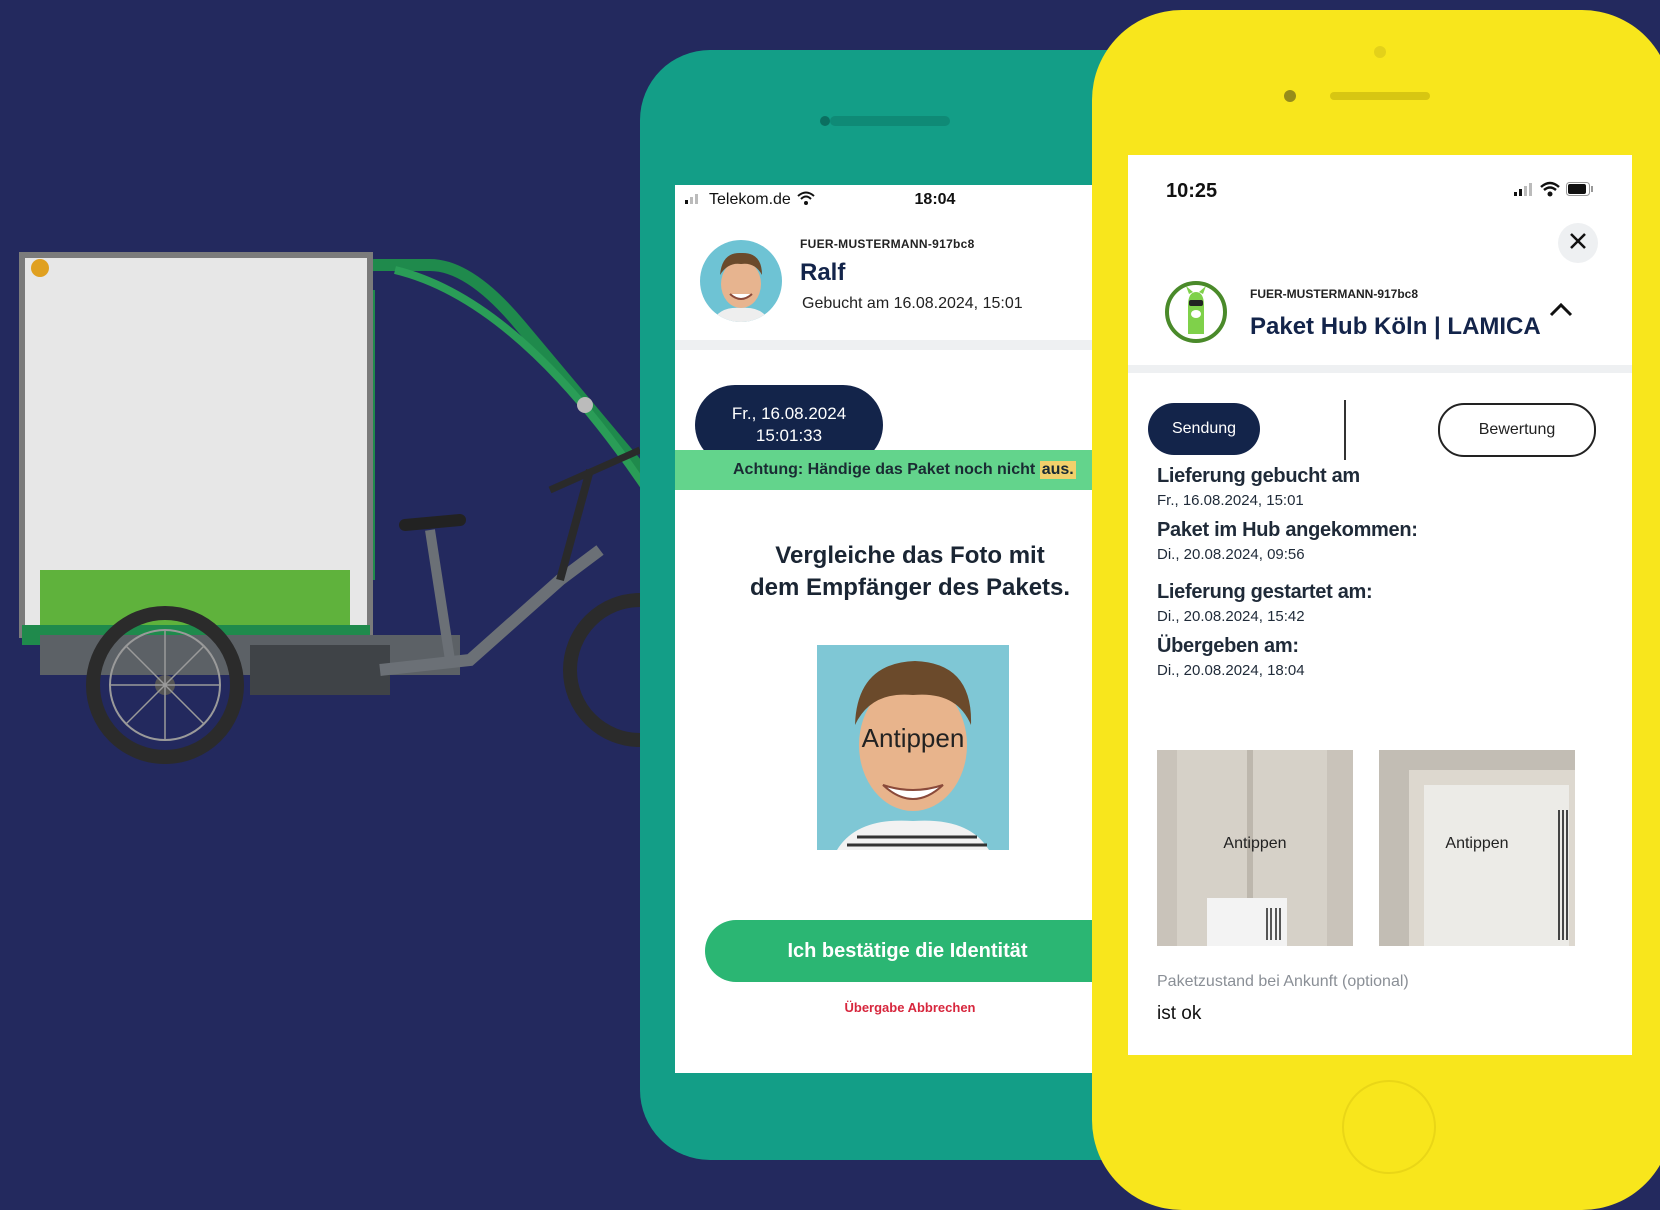  What do you see at coordinates (1517, 430) in the screenshot?
I see `tab-bewertung: Bewertung` at bounding box center [1517, 430].